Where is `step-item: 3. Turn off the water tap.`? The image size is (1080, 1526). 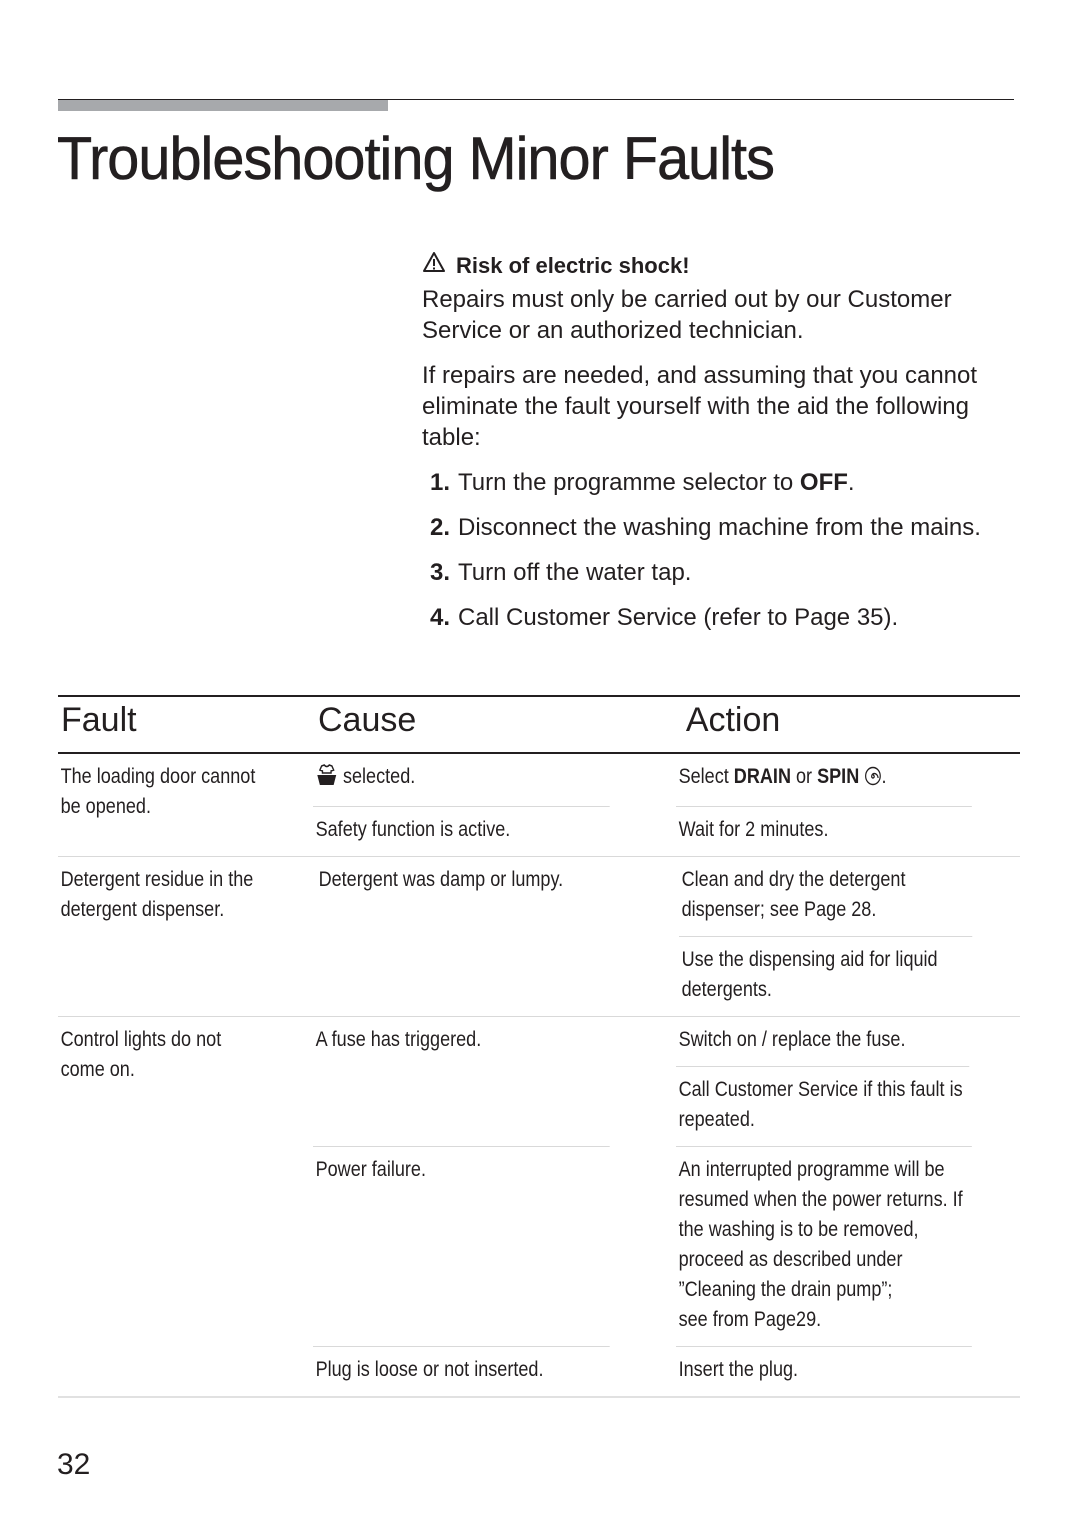 step-item: 3. Turn off the water tap. is located at coordinates (726, 572).